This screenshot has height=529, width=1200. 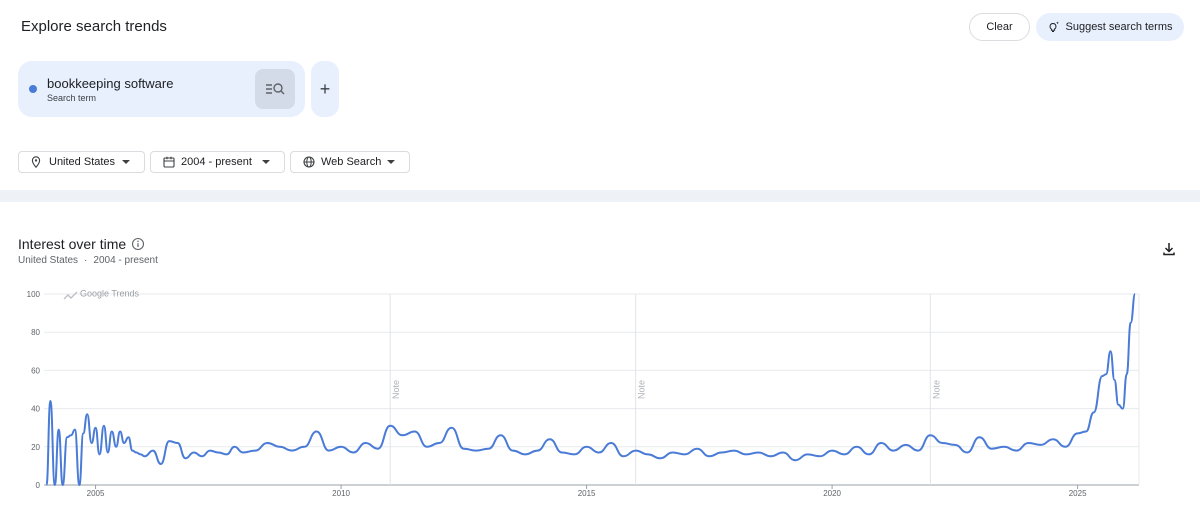 I want to click on period-filter-value: 2004 - present, so click(x=216, y=162).